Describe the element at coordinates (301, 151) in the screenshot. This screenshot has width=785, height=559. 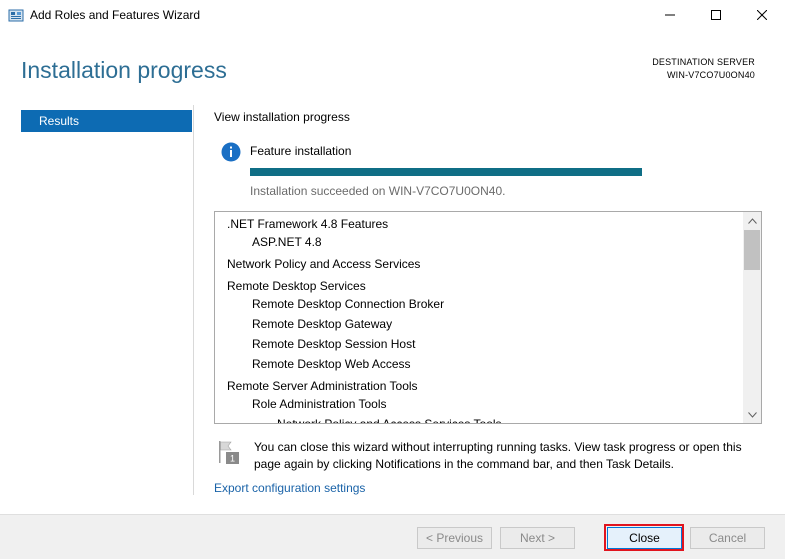
I see `feature-installation-label: Feature installation` at that location.